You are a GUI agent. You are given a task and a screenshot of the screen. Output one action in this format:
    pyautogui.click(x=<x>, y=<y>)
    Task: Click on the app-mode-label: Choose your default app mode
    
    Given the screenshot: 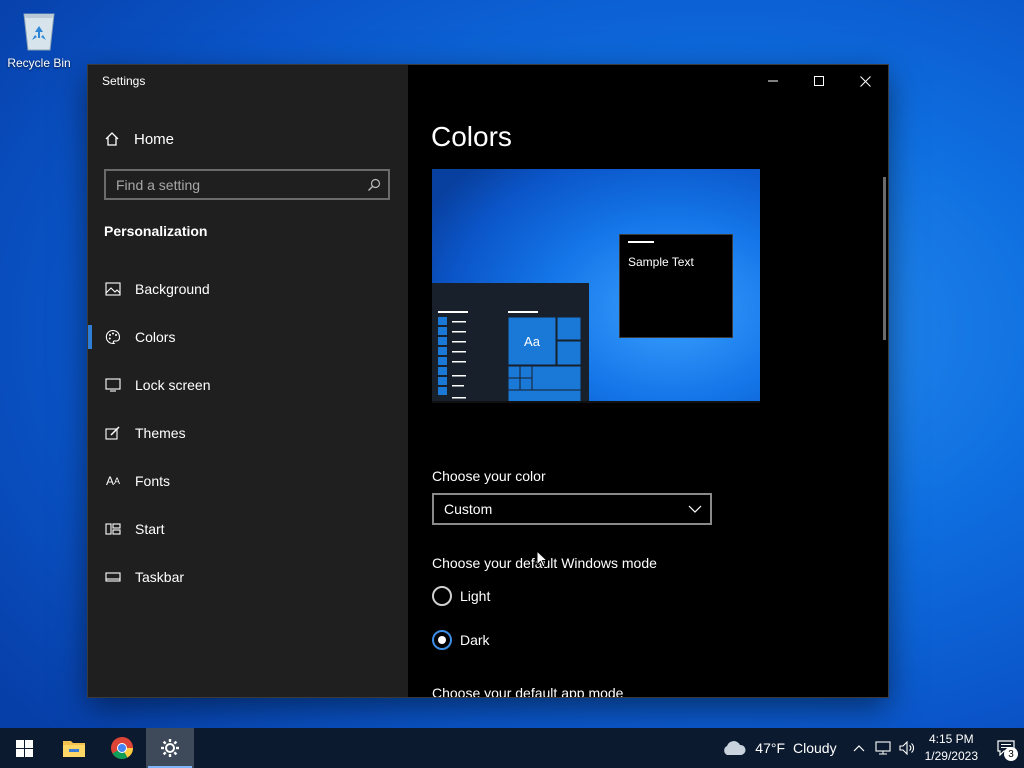 What is the action you would take?
    pyautogui.click(x=528, y=691)
    